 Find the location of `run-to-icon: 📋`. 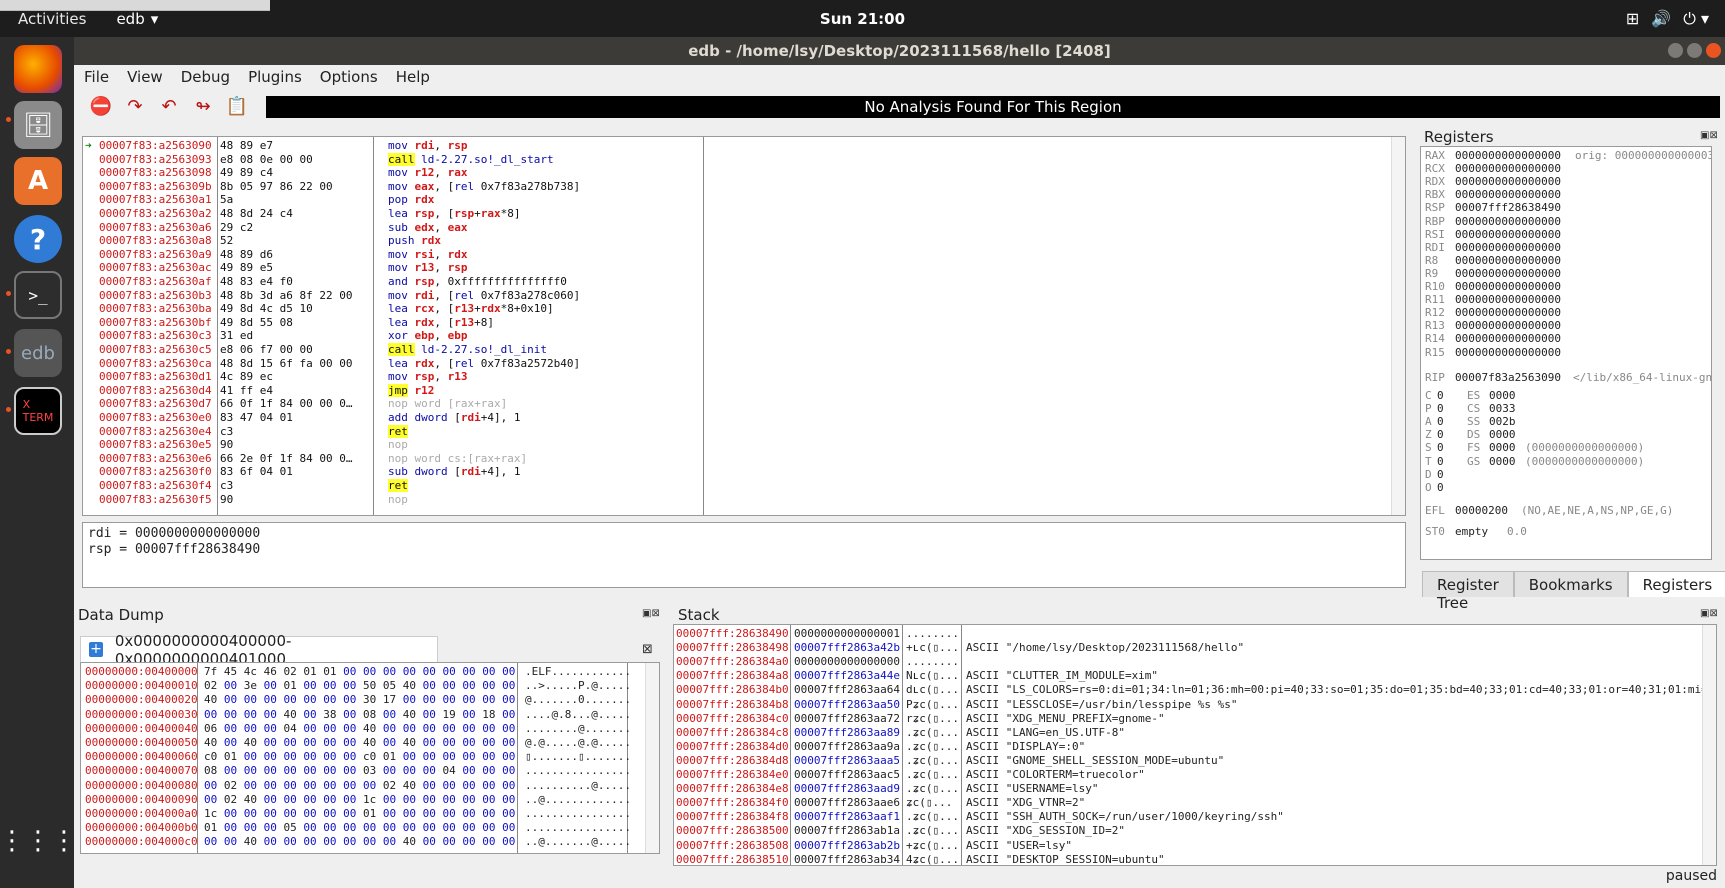

run-to-icon: 📋 is located at coordinates (237, 107).